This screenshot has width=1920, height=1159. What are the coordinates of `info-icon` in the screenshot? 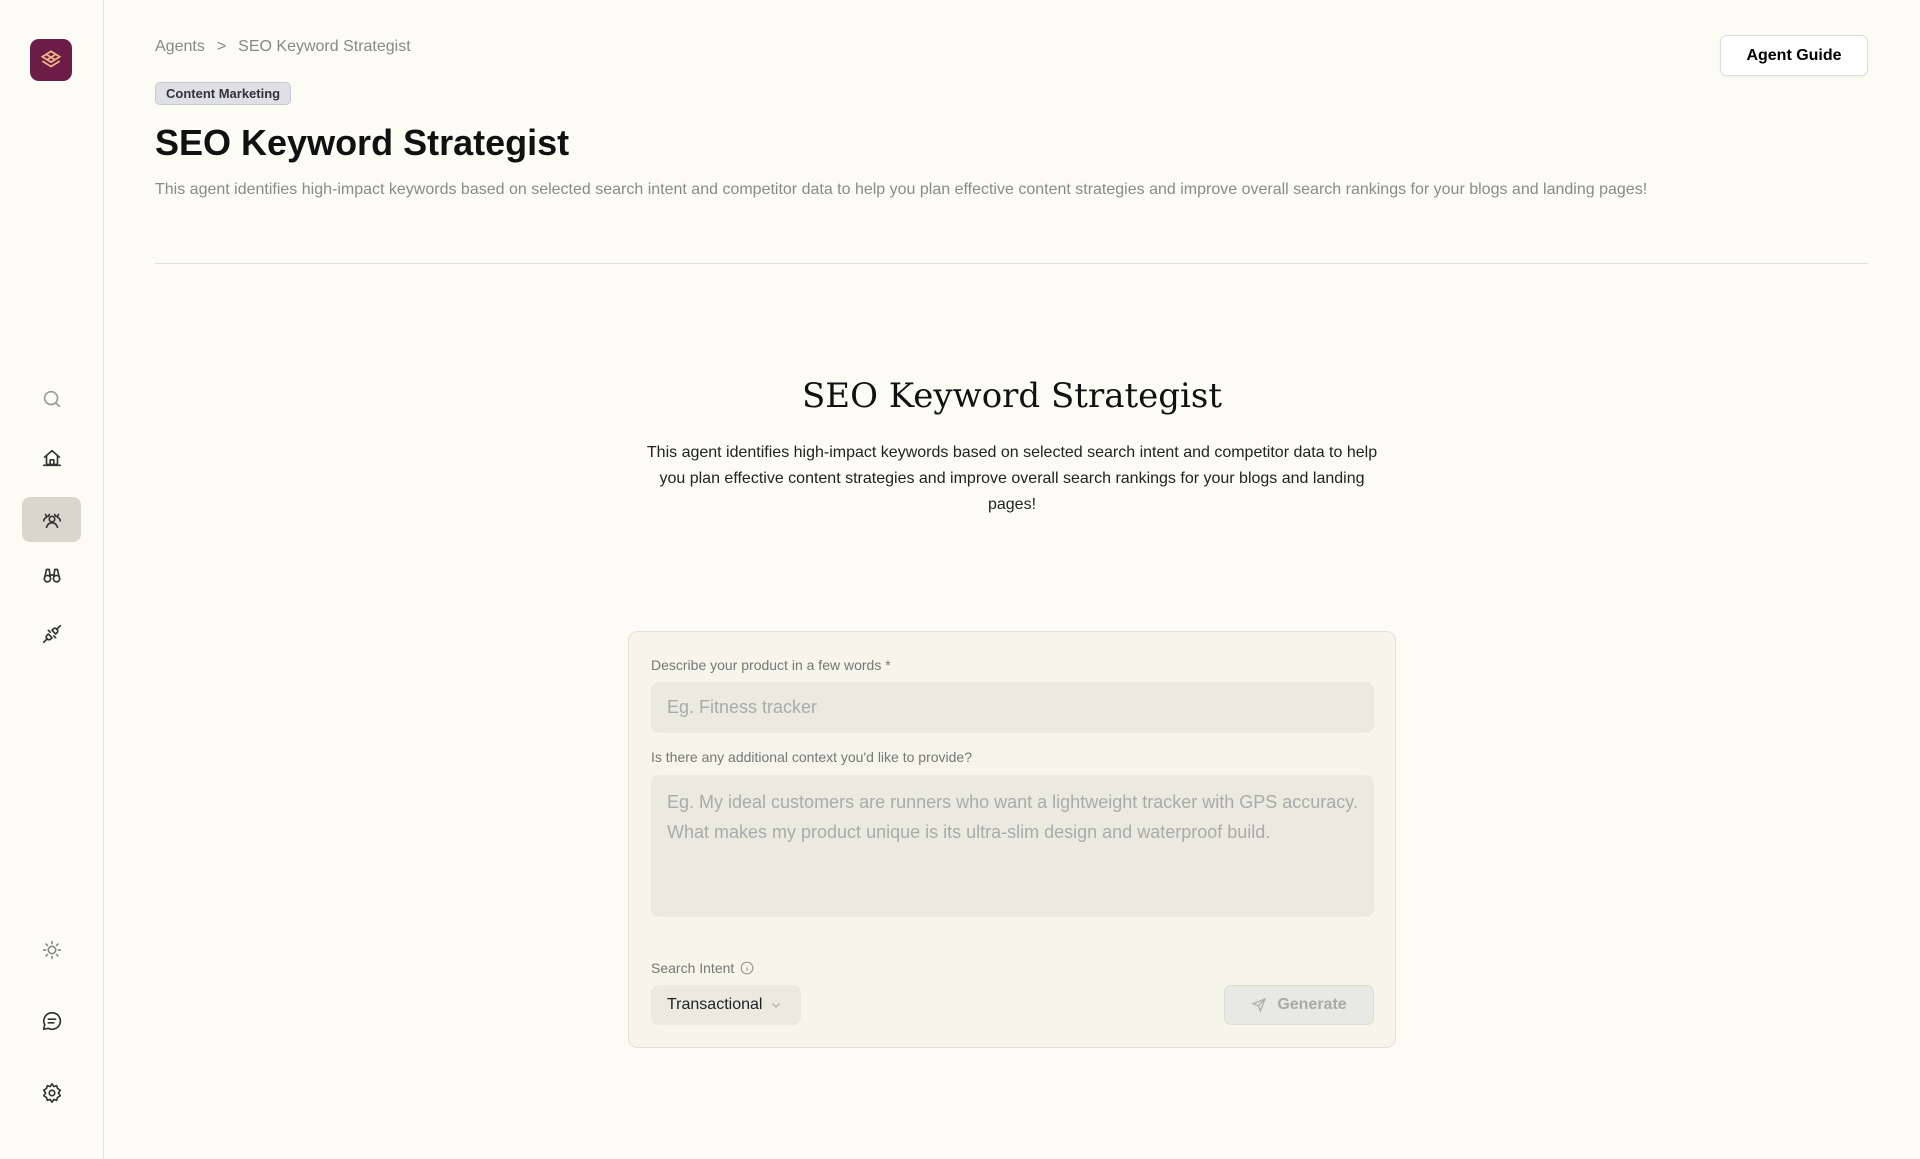 It's located at (747, 968).